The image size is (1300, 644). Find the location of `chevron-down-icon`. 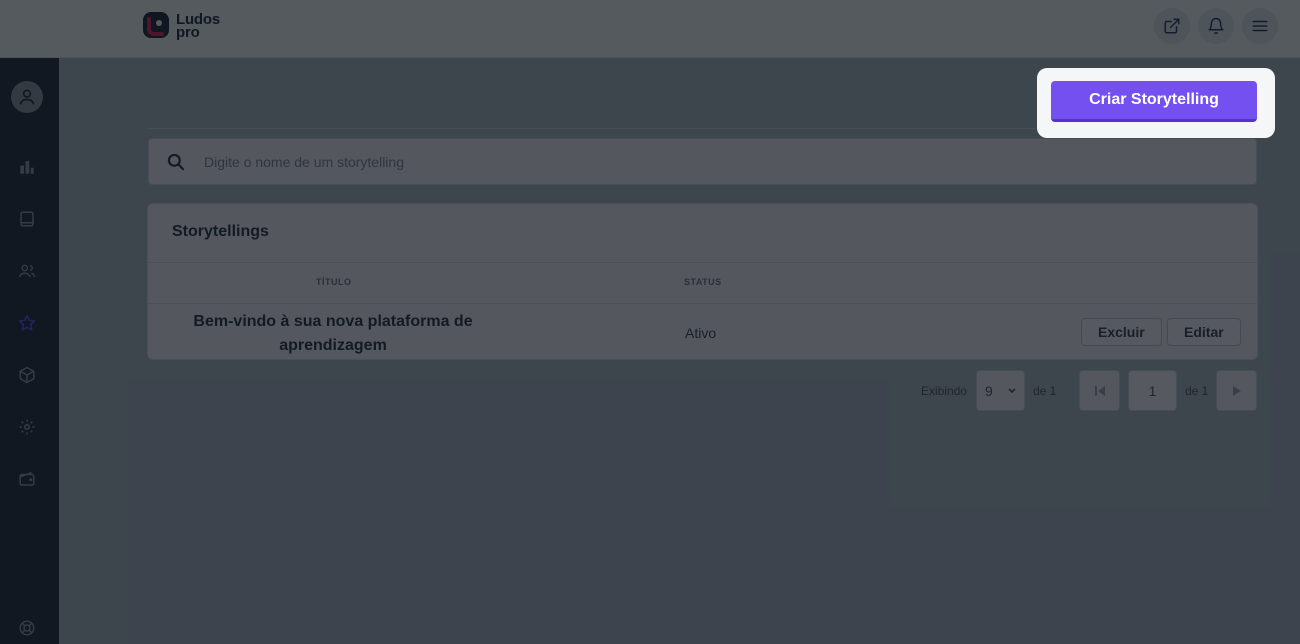

chevron-down-icon is located at coordinates (1012, 390).